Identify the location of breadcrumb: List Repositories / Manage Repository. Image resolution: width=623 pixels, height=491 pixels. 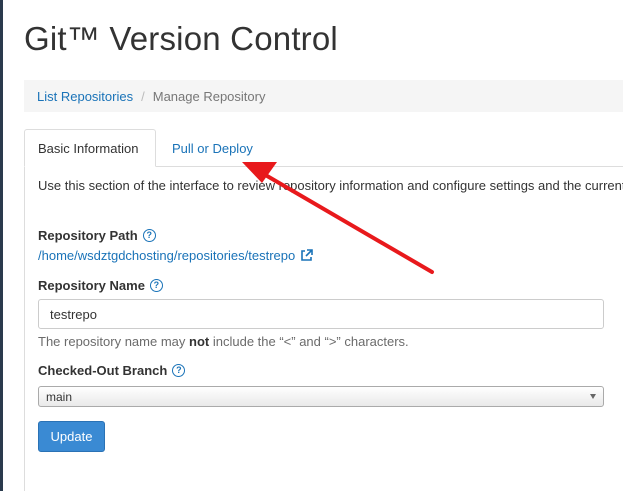
(323, 96).